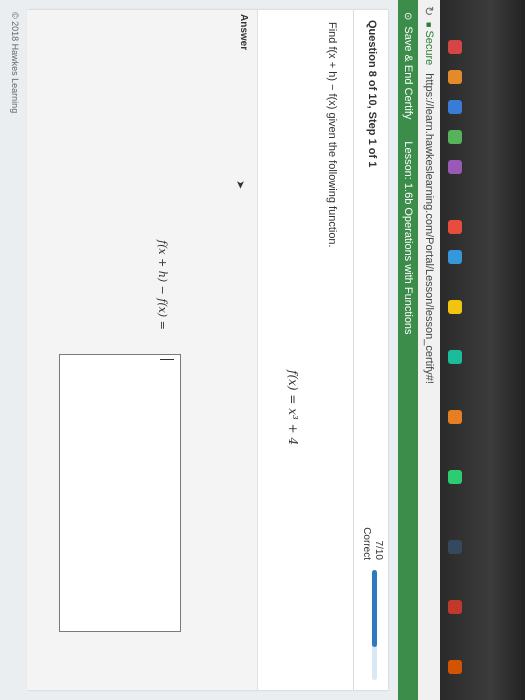 This screenshot has width=525, height=700. Describe the element at coordinates (408, 238) in the screenshot. I see `lesson-title: Lesson: 1.6b Operations with Functions` at that location.